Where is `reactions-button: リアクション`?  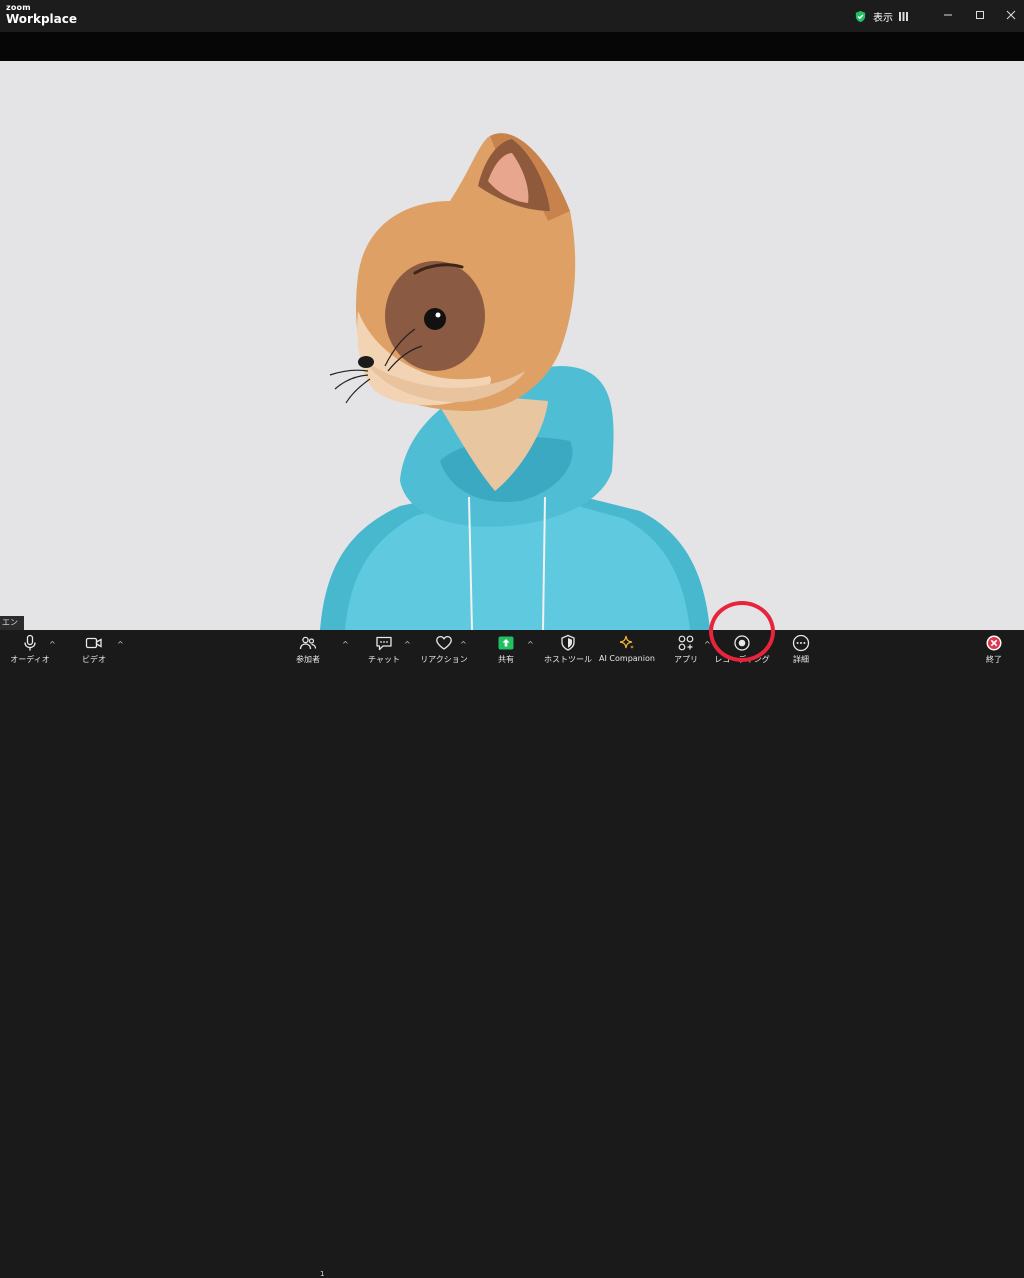 reactions-button: リアクション is located at coordinates (444, 649).